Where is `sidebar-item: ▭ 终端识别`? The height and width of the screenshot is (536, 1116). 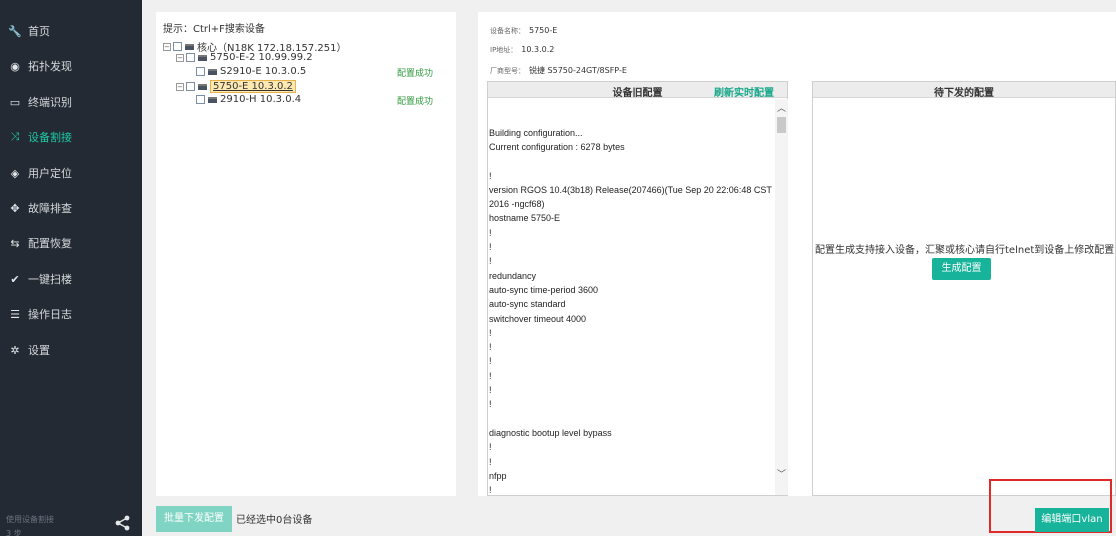
sidebar-item: ▭ 终端识别 is located at coordinates (71, 102).